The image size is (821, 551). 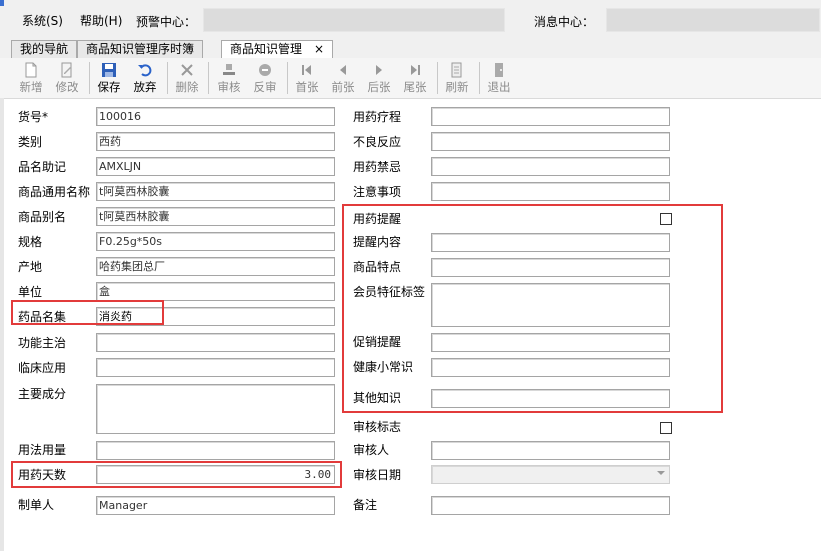 What do you see at coordinates (215, 116) in the screenshot?
I see `item-no-input: 100016` at bounding box center [215, 116].